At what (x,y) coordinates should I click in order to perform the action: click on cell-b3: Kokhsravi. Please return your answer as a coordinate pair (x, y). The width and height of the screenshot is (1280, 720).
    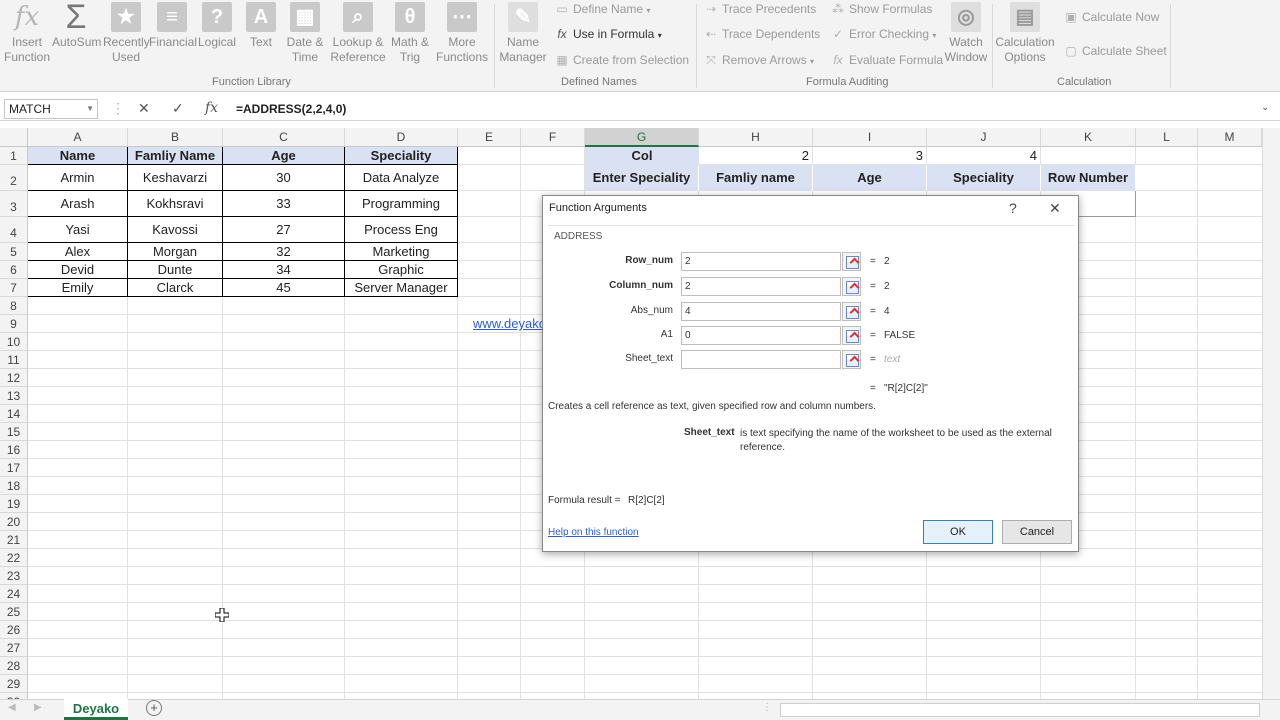
    Looking at the image, I should click on (175, 204).